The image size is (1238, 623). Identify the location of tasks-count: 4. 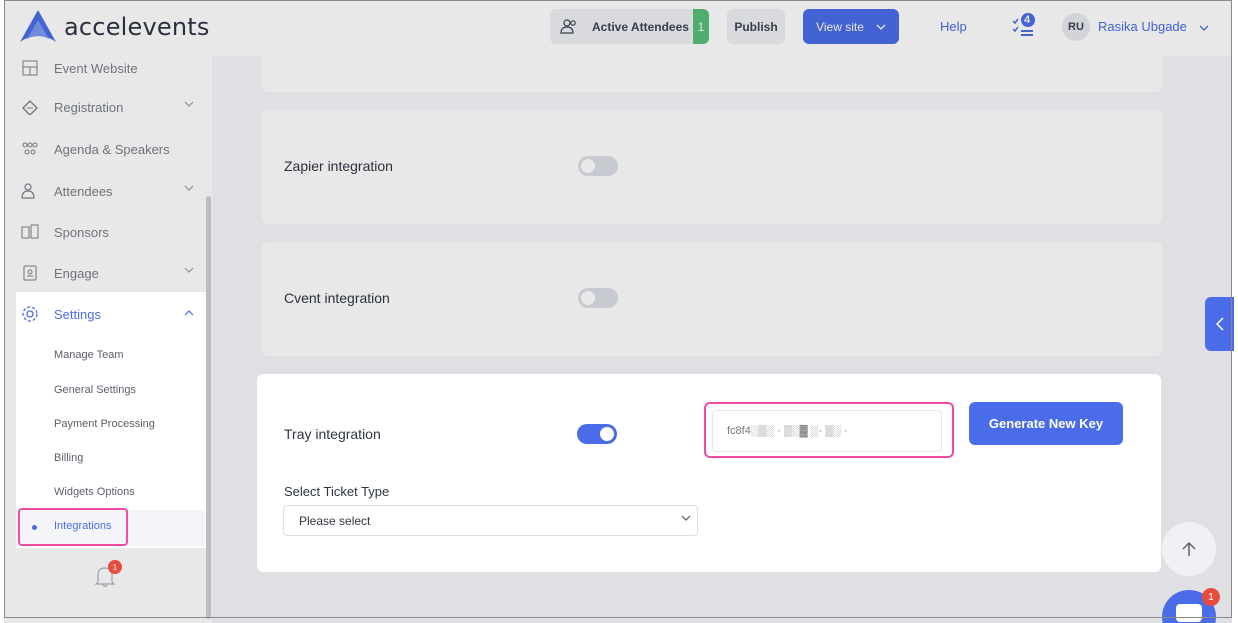
(1027, 20).